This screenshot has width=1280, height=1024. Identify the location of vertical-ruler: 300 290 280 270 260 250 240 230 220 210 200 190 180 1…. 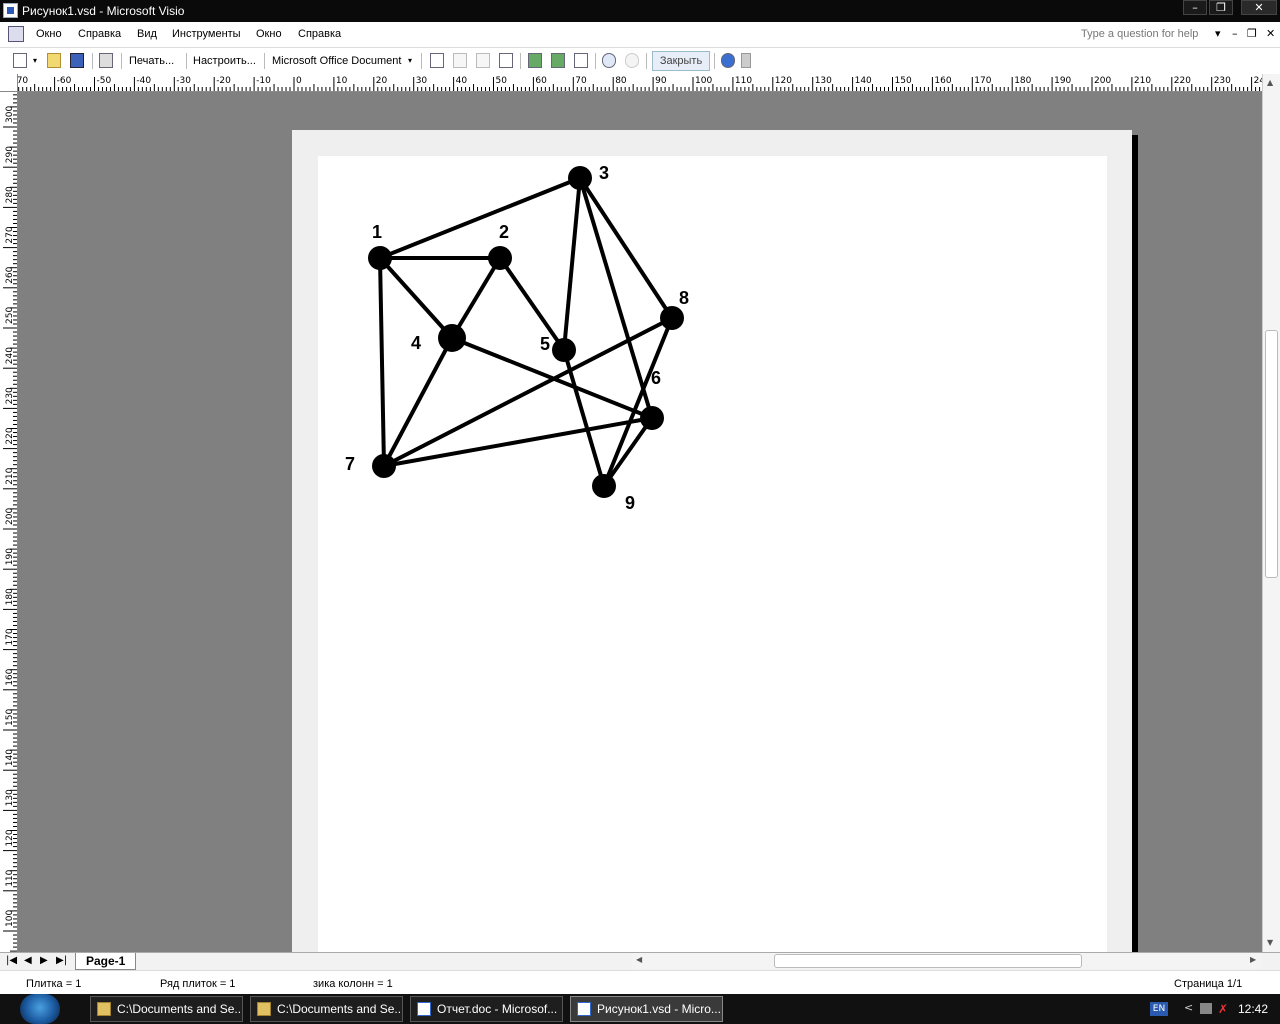
(9, 522).